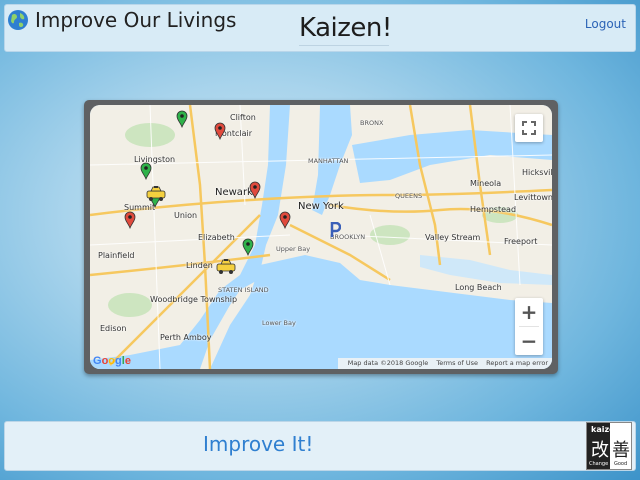 This screenshot has width=640, height=480. I want to click on map-place-label: QUEENS, so click(409, 196).